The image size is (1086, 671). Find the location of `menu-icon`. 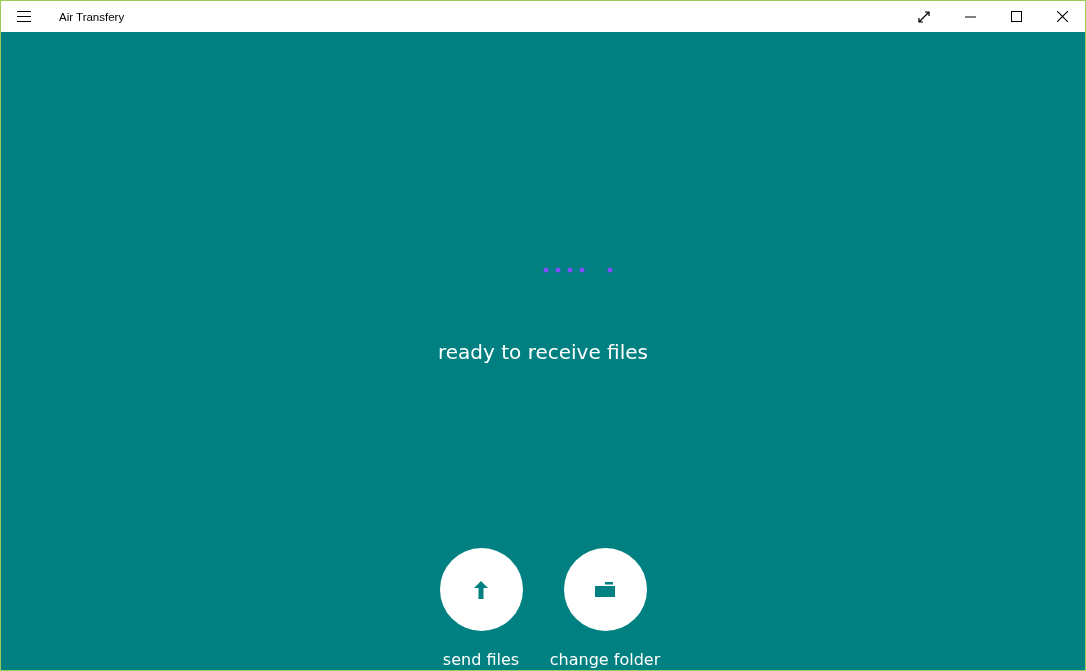

menu-icon is located at coordinates (24, 16).